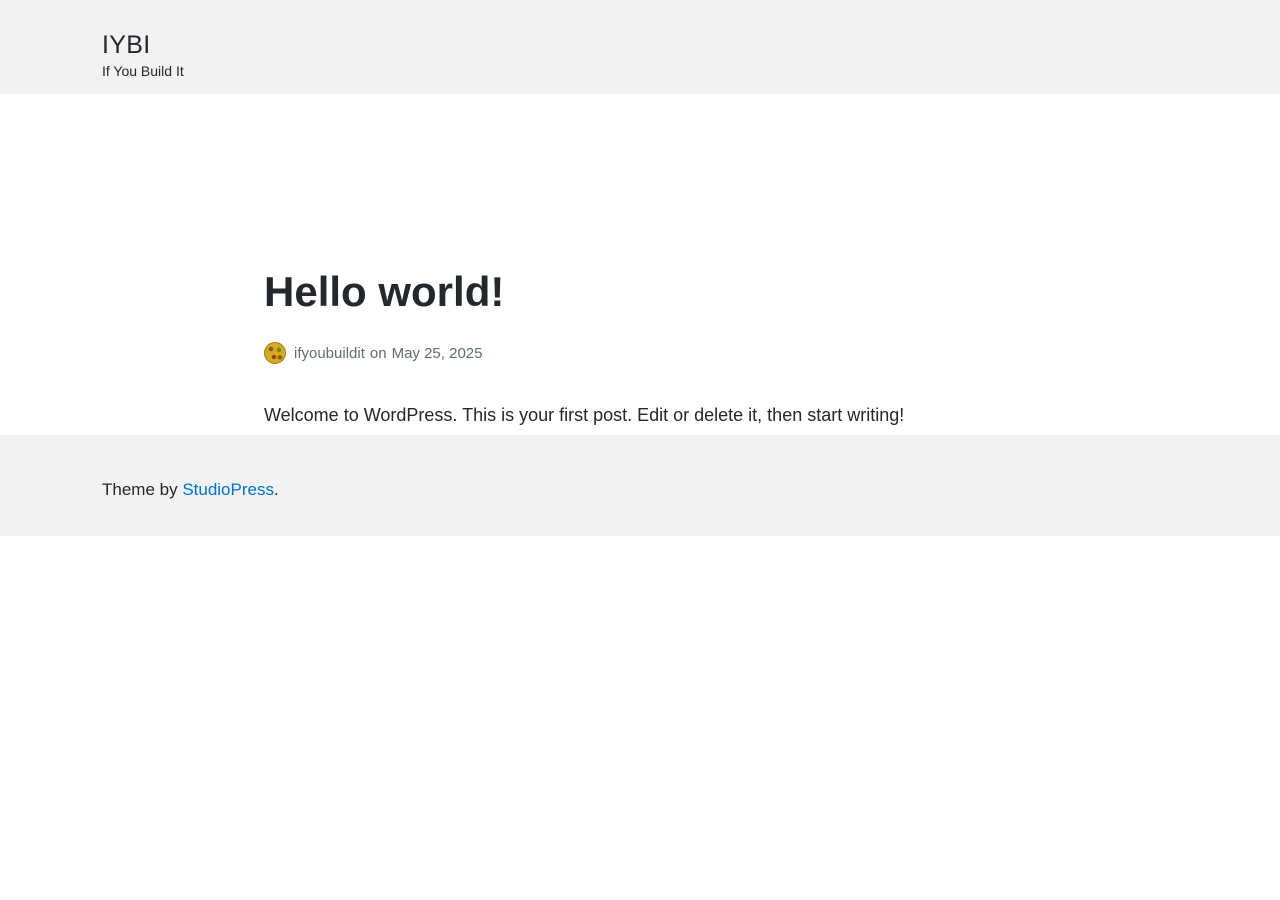 The width and height of the screenshot is (1280, 900). I want to click on author-avatar-icon, so click(275, 353).